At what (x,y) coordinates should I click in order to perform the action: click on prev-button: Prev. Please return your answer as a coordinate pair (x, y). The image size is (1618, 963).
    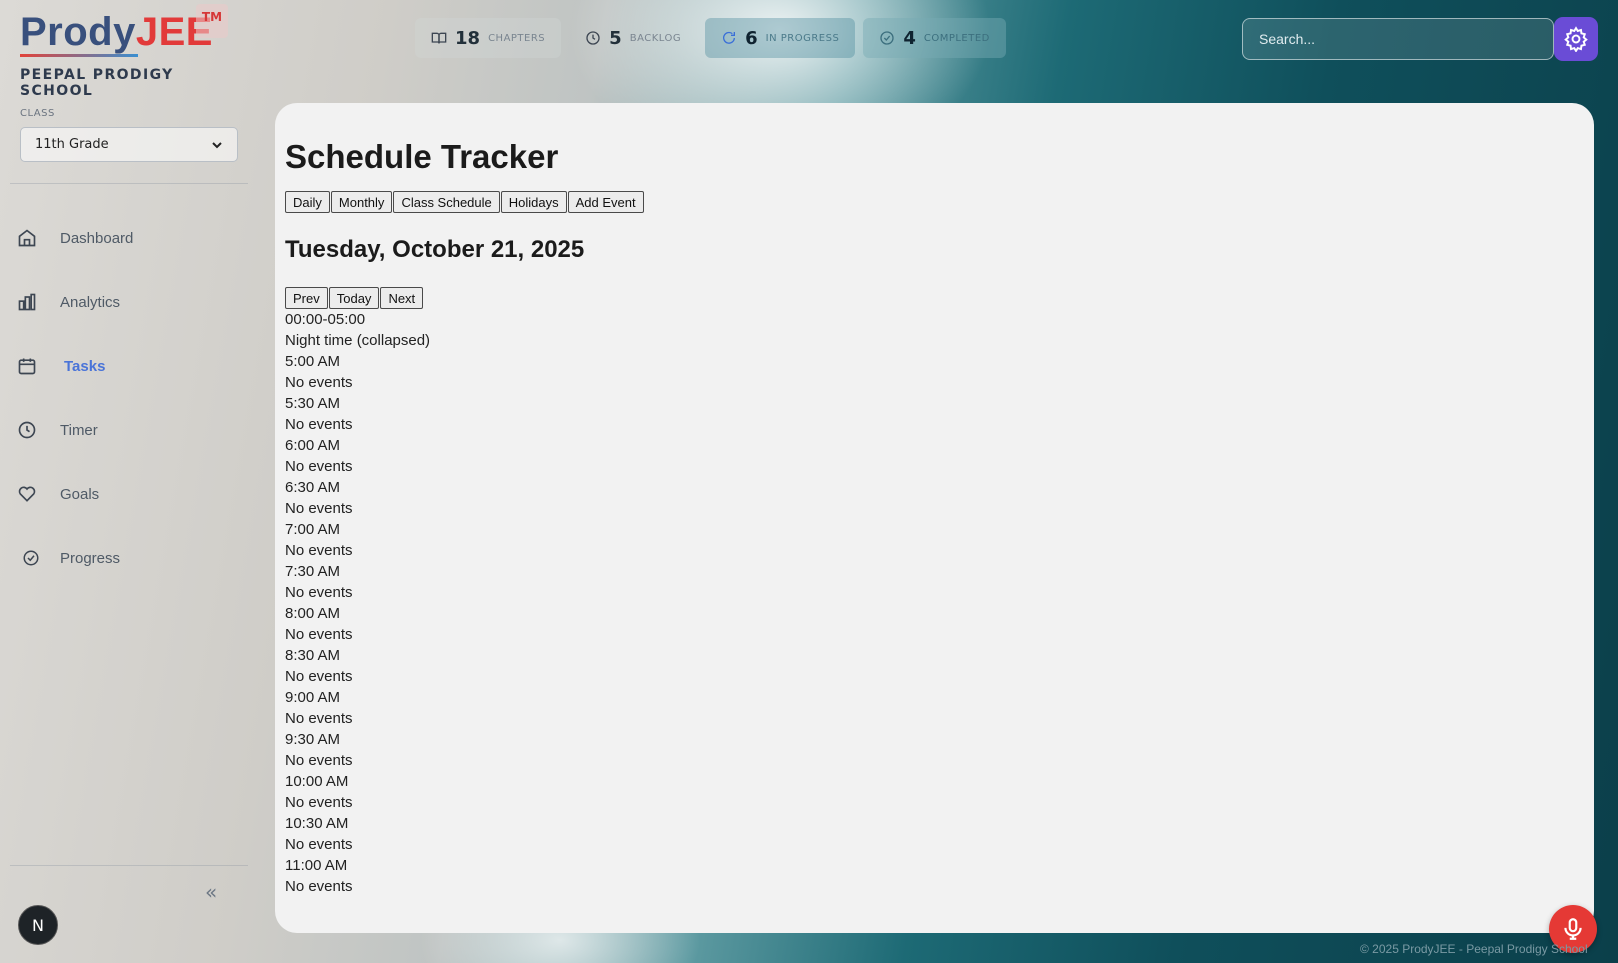
    Looking at the image, I should click on (306, 298).